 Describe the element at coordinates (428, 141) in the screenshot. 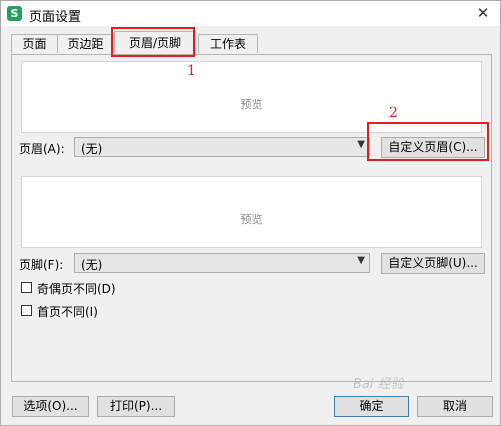

I see `highlight-box-custom-header` at that location.